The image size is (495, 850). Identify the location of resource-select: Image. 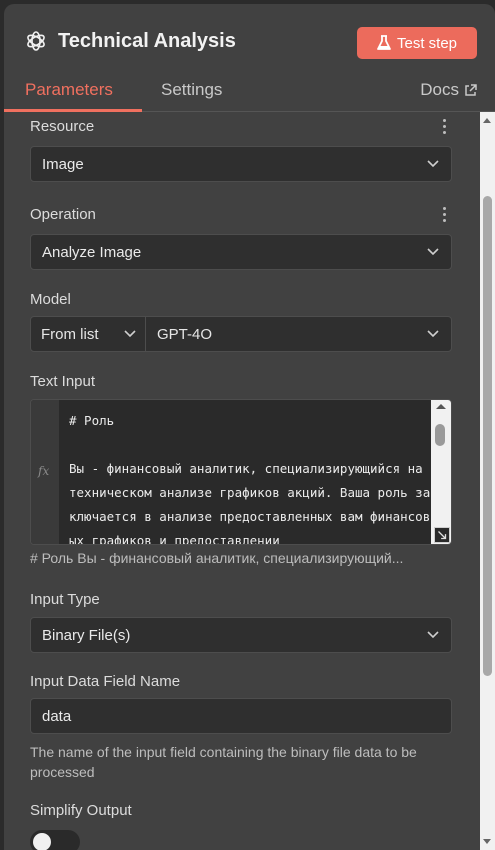
(241, 164).